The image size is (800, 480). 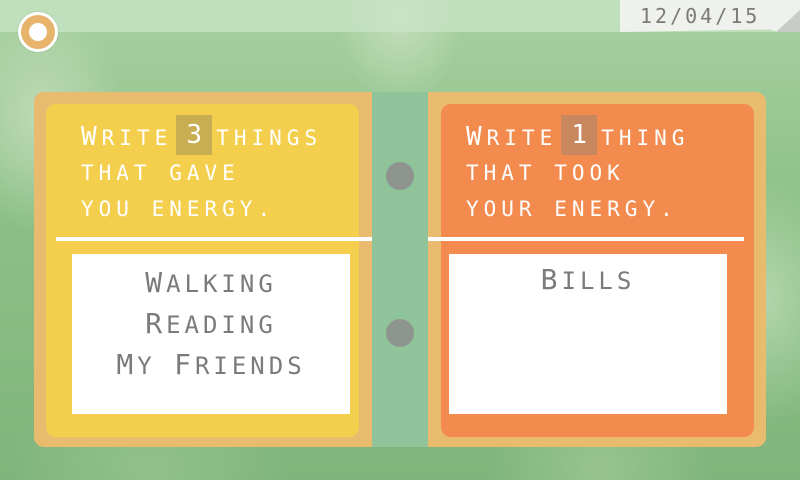 I want to click on prompt-line: YOU ENERGY., so click(x=178, y=209).